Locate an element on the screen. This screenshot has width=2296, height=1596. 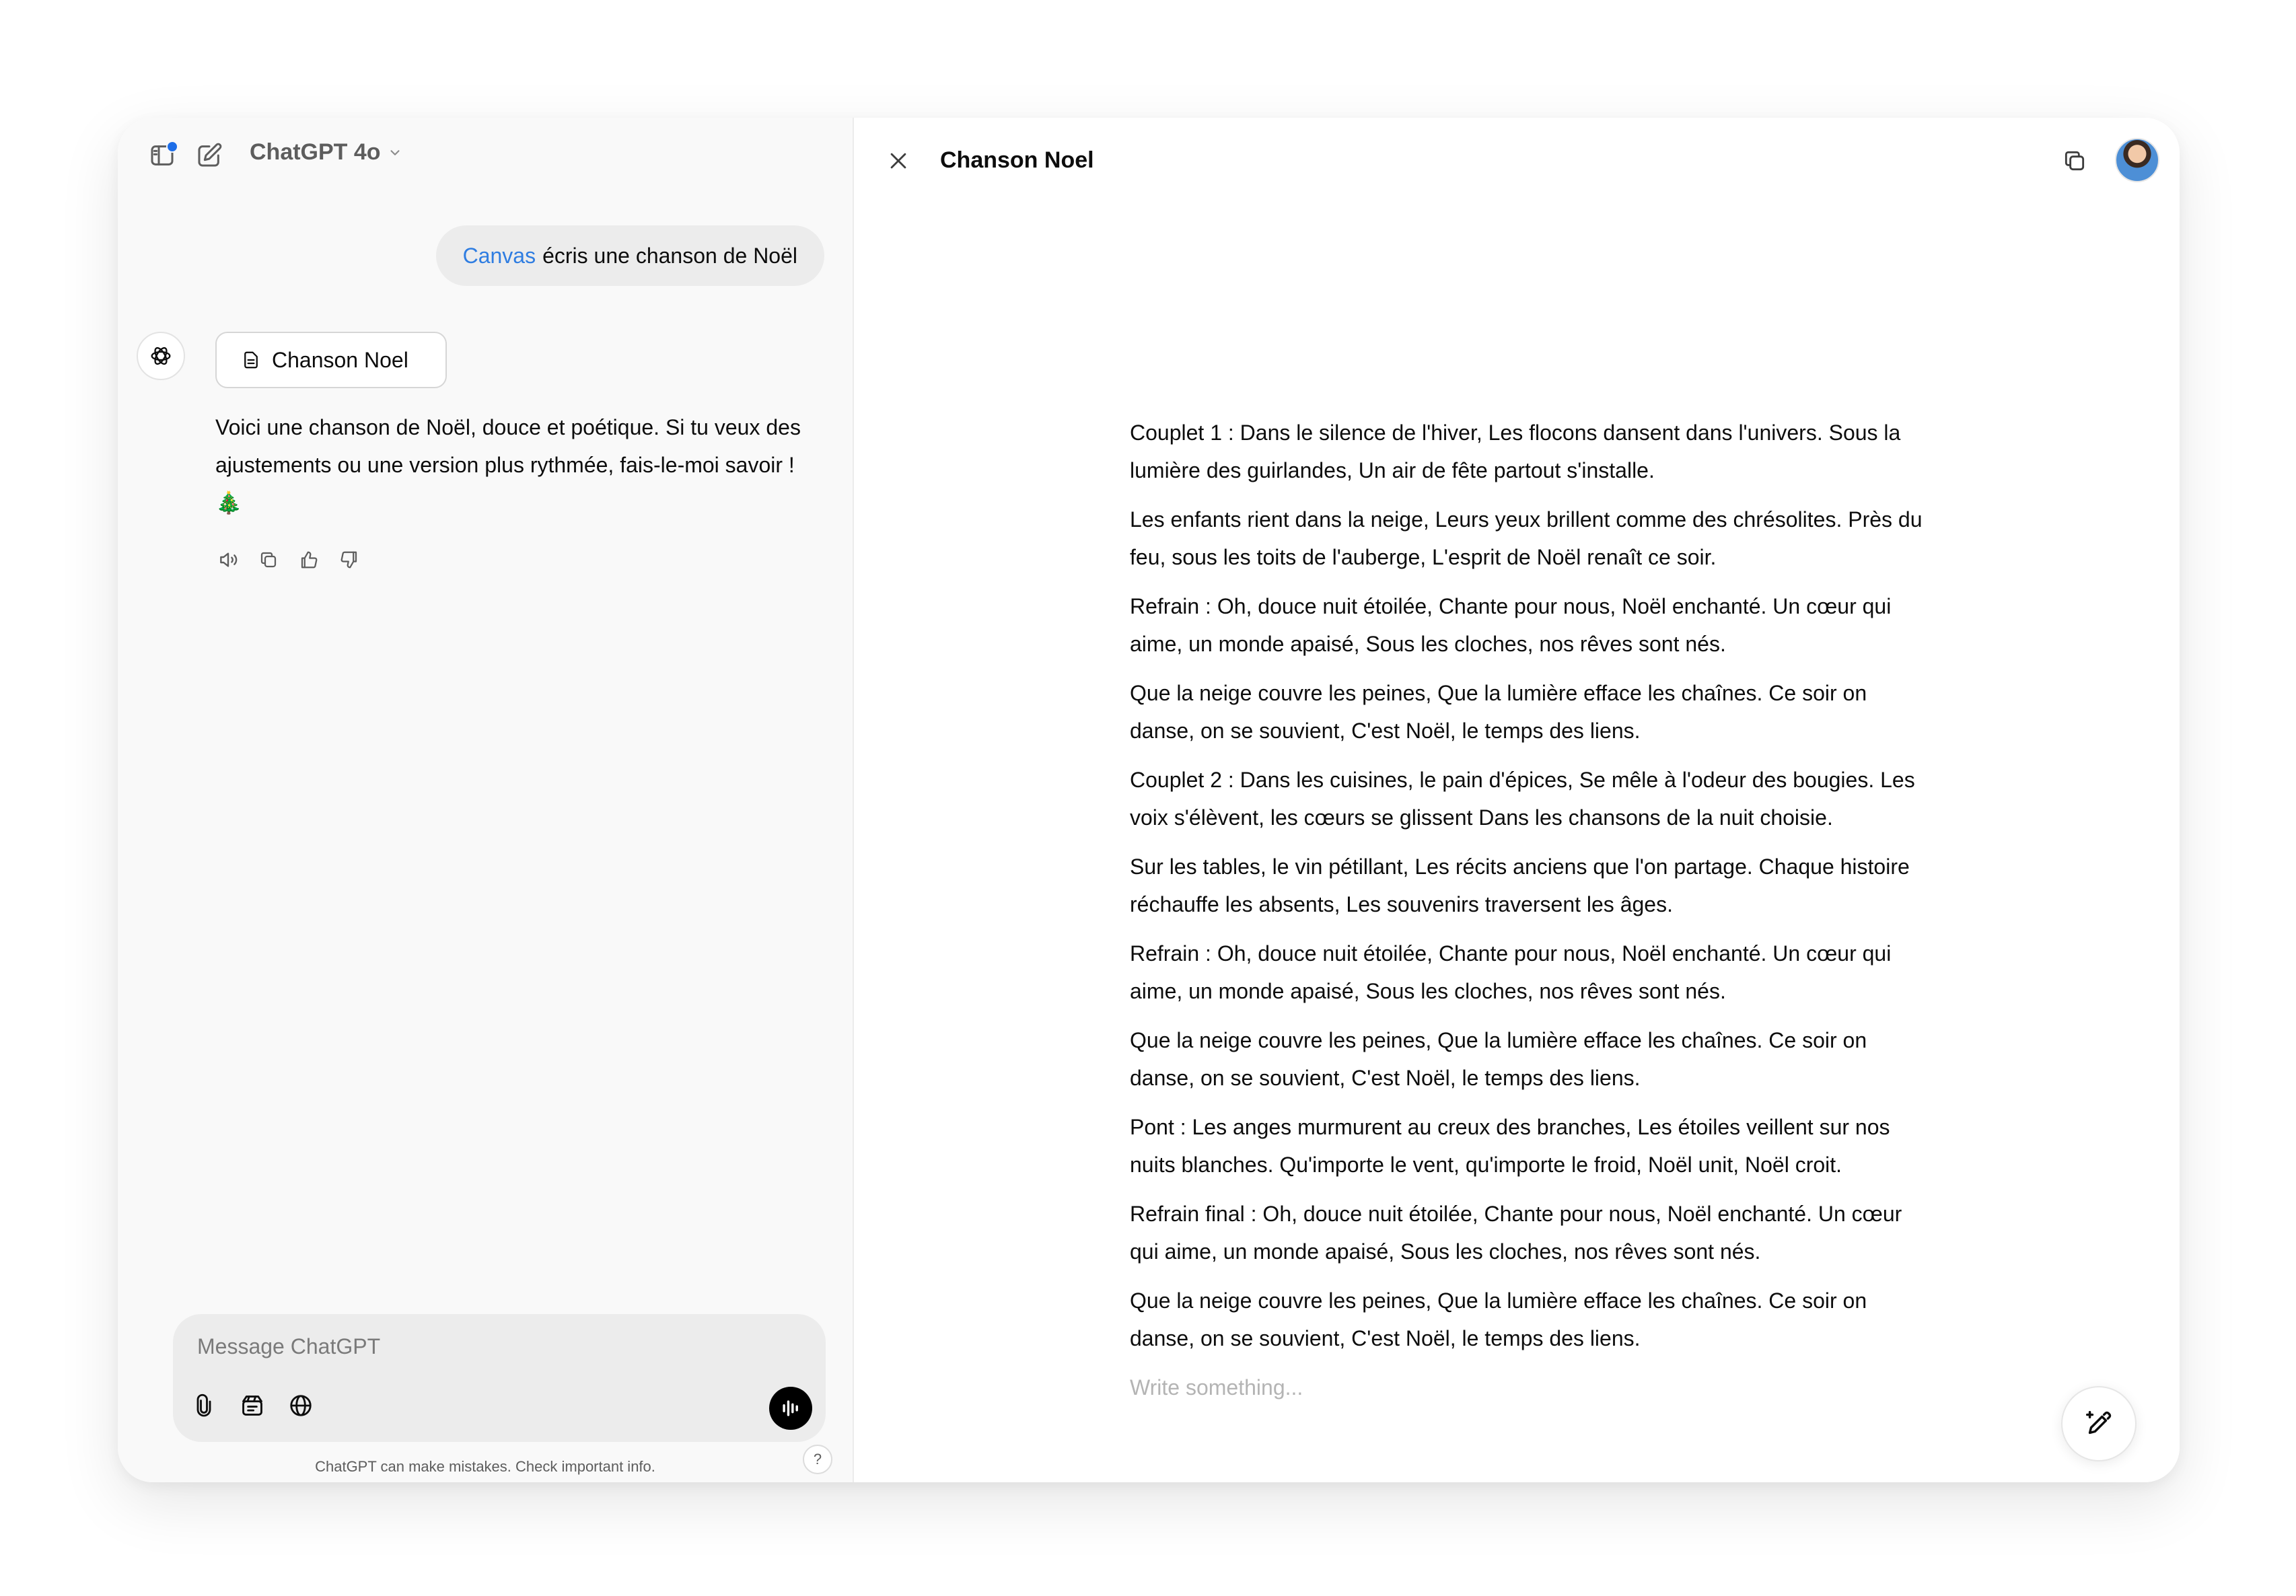
close-icon is located at coordinates (898, 161).